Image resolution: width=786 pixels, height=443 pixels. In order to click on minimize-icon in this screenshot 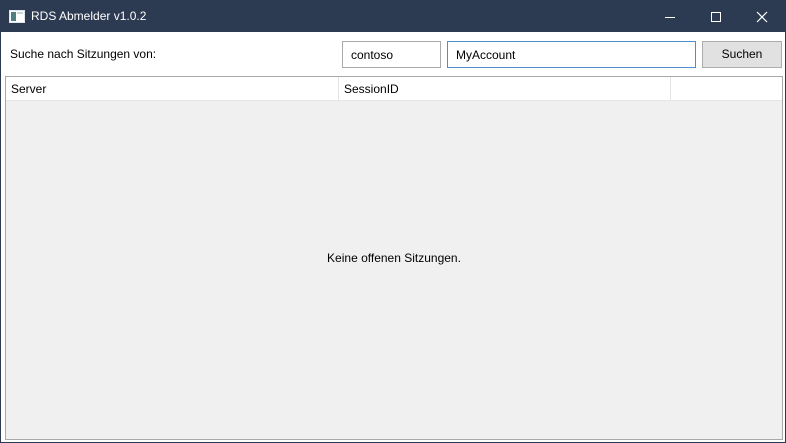, I will do `click(670, 17)`.